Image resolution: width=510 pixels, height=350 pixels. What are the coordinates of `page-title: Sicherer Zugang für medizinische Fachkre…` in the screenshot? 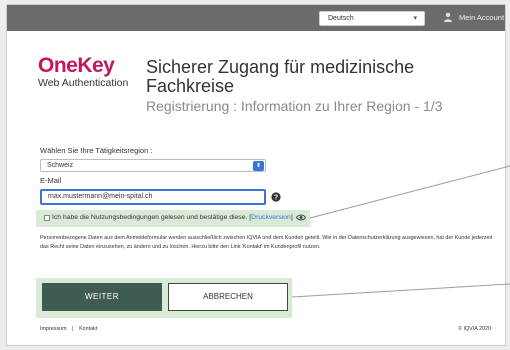 It's located at (280, 76).